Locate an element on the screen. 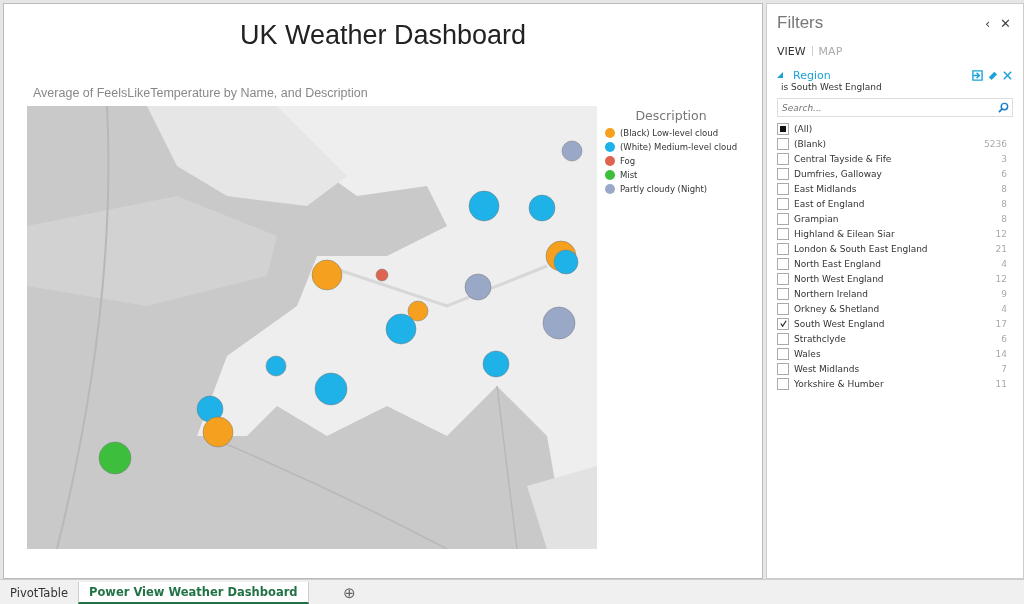 This screenshot has width=1024, height=604. item-count: 5236 is located at coordinates (996, 143).